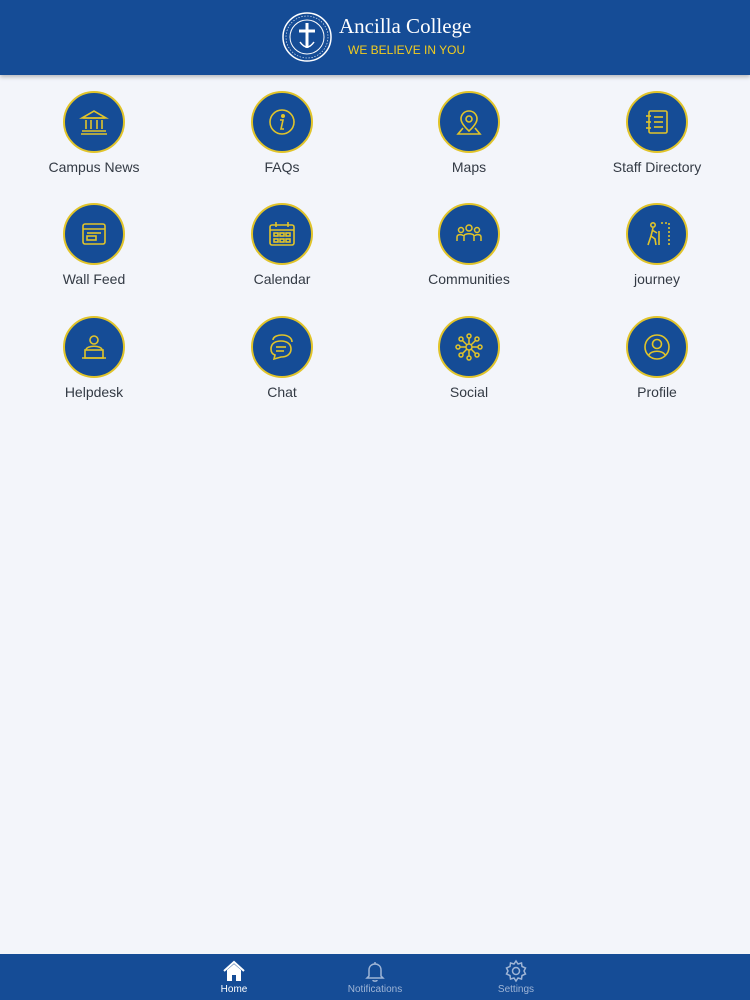 The height and width of the screenshot is (1000, 750). What do you see at coordinates (657, 279) in the screenshot?
I see `tile-label: journey` at bounding box center [657, 279].